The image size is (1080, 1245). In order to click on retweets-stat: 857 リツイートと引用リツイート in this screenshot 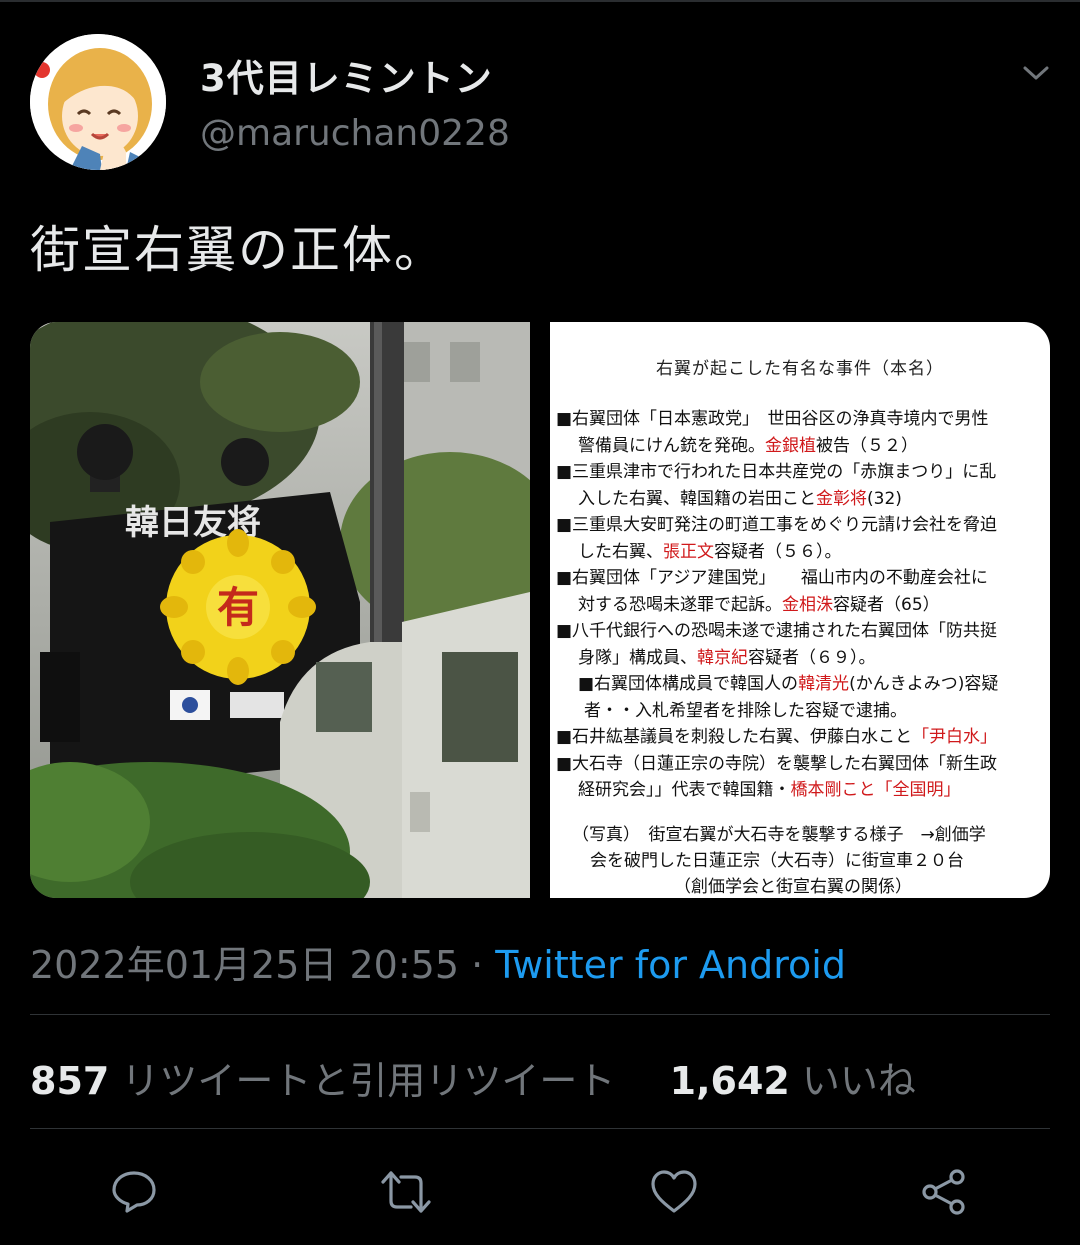, I will do `click(322, 1081)`.